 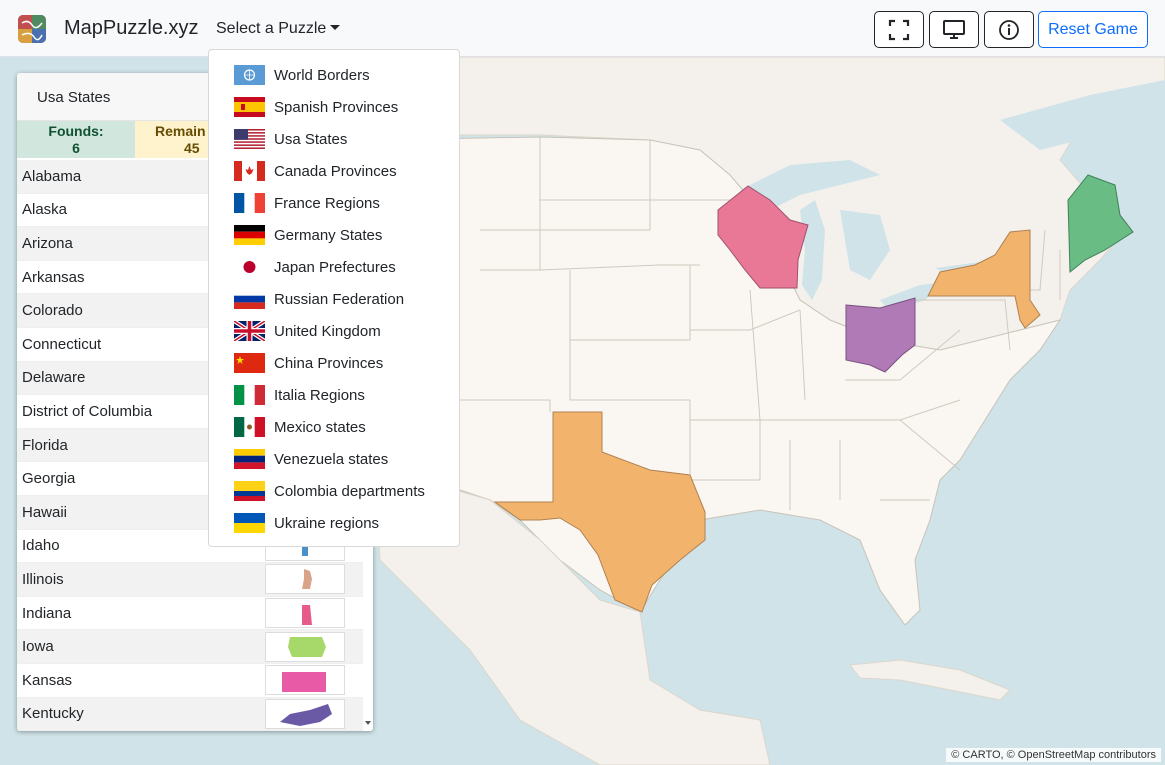 I want to click on list-item: Kentucky, so click(x=190, y=714).